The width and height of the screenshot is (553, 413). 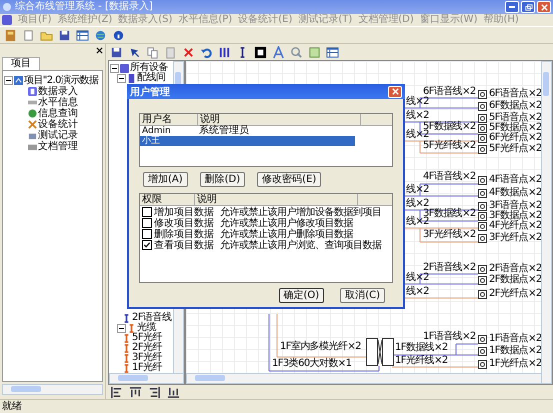 What do you see at coordinates (21, 63) in the screenshot?
I see `project-tab: 项目` at bounding box center [21, 63].